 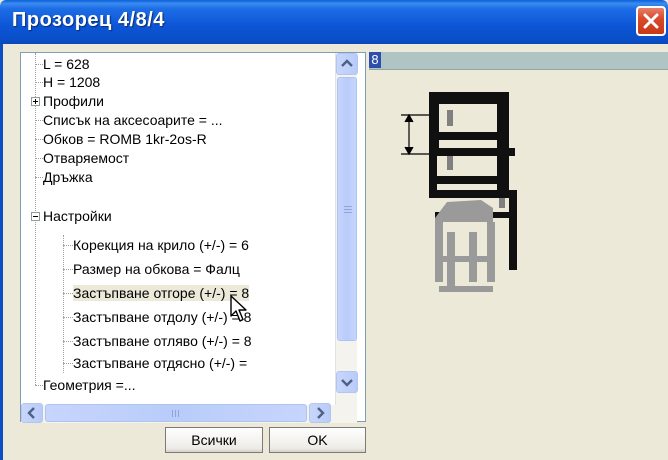 I want to click on close-icon, so click(x=651, y=21).